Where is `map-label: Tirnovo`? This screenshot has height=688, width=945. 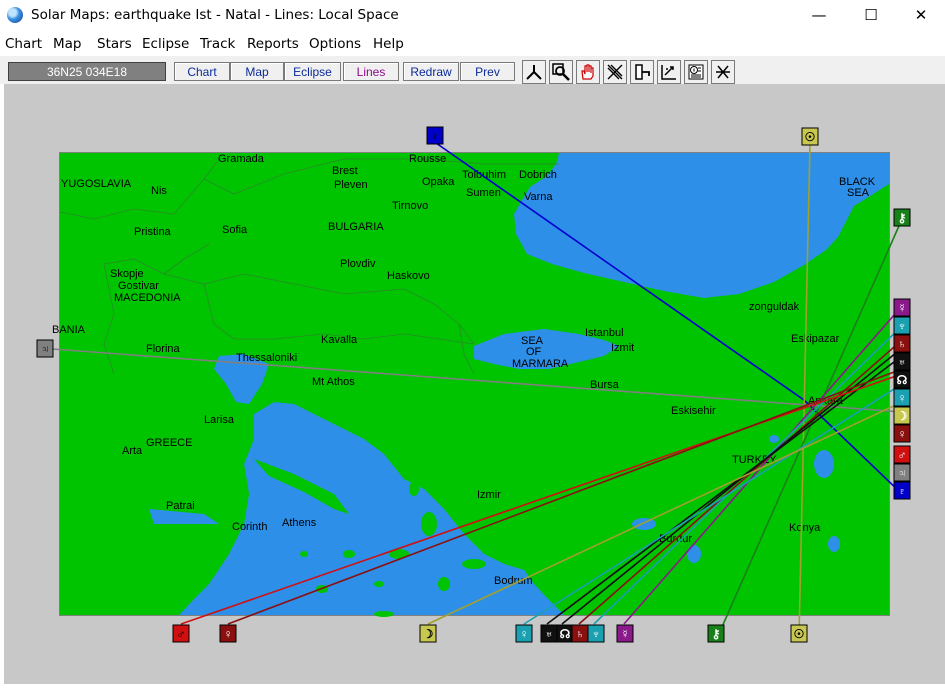
map-label: Tirnovo is located at coordinates (410, 206).